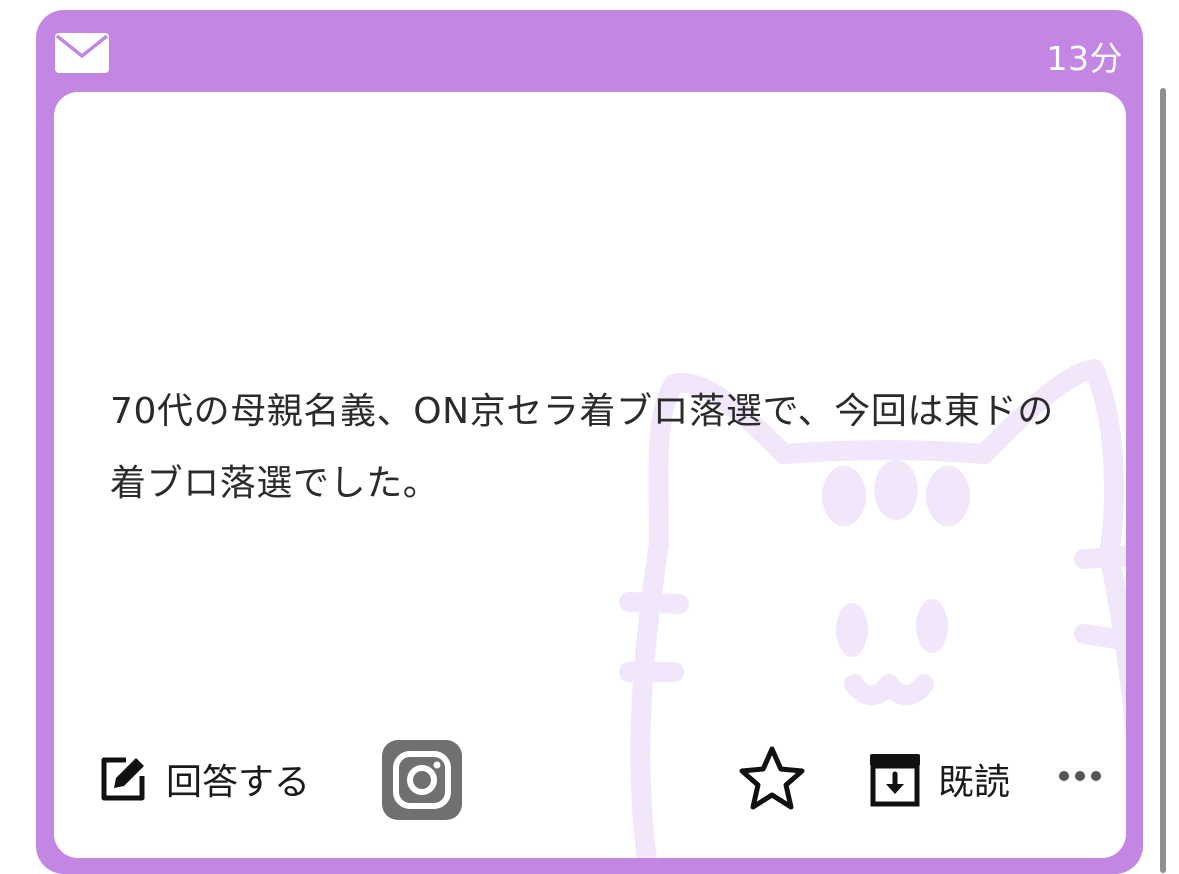  What do you see at coordinates (974, 782) in the screenshot?
I see `read-label: 既読` at bounding box center [974, 782].